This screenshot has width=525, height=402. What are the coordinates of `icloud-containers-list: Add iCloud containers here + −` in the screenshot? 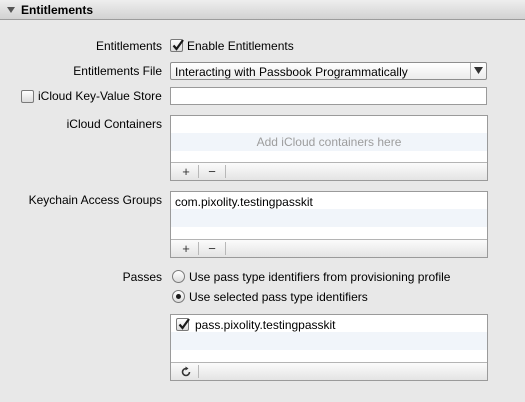 It's located at (329, 148).